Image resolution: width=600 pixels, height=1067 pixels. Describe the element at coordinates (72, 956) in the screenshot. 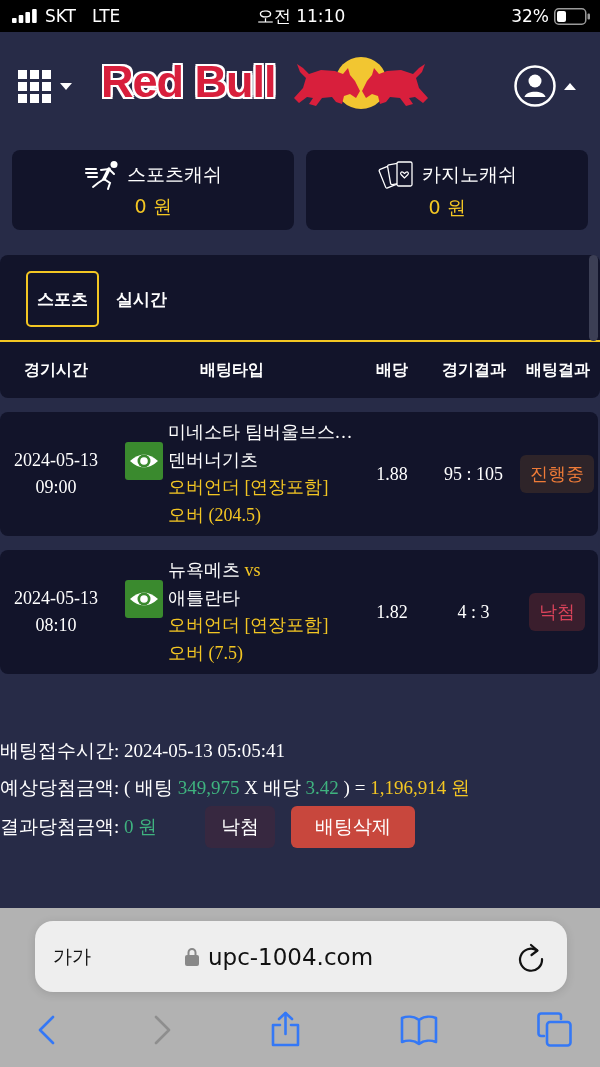

I see `text-size-button: 가가` at that location.